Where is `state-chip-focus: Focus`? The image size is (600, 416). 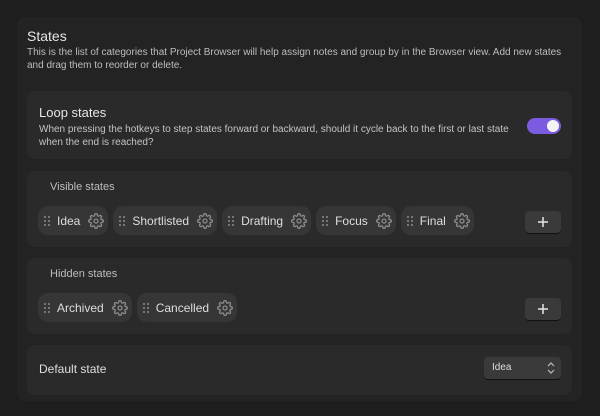
state-chip-focus: Focus is located at coordinates (356, 220).